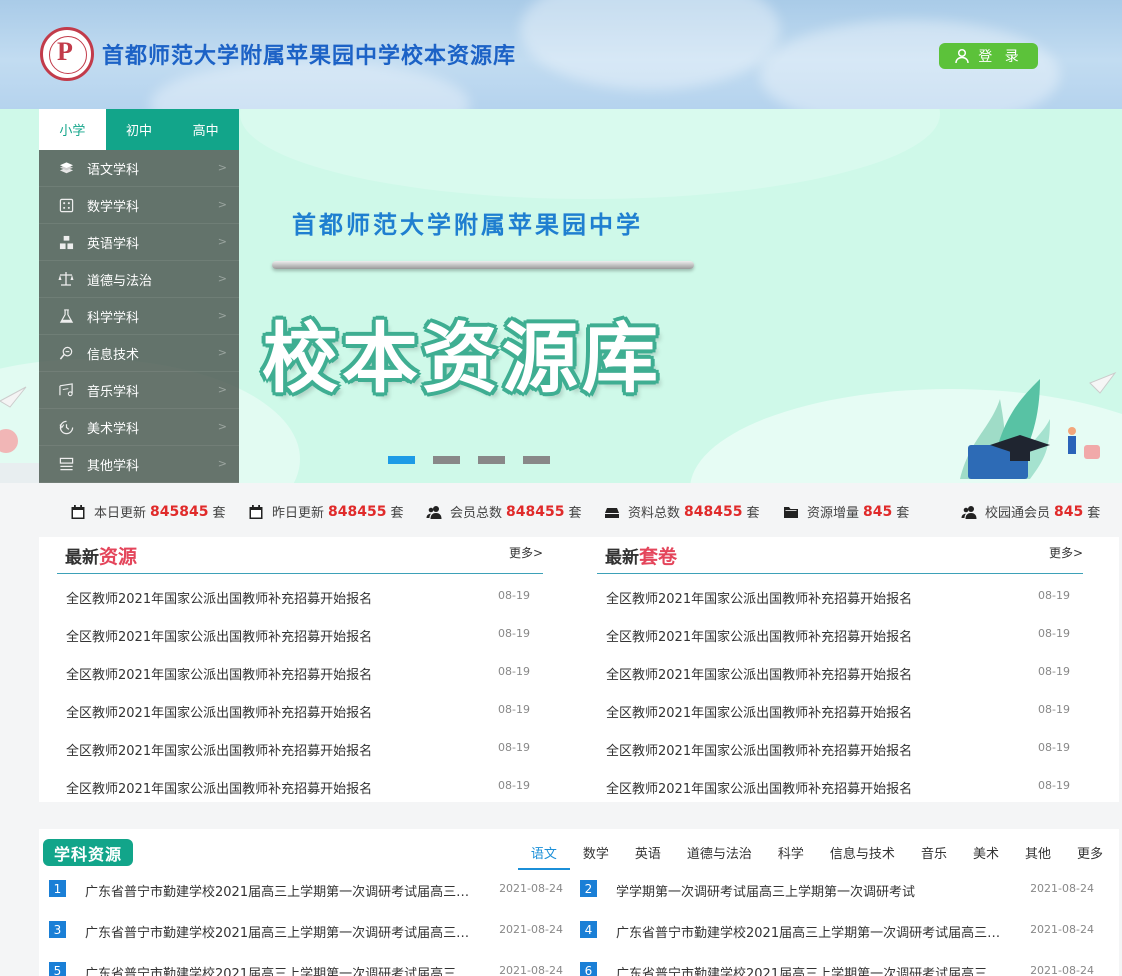 The height and width of the screenshot is (976, 1122). Describe the element at coordinates (113, 170) in the screenshot. I see `category-item-label: 语文学科` at that location.